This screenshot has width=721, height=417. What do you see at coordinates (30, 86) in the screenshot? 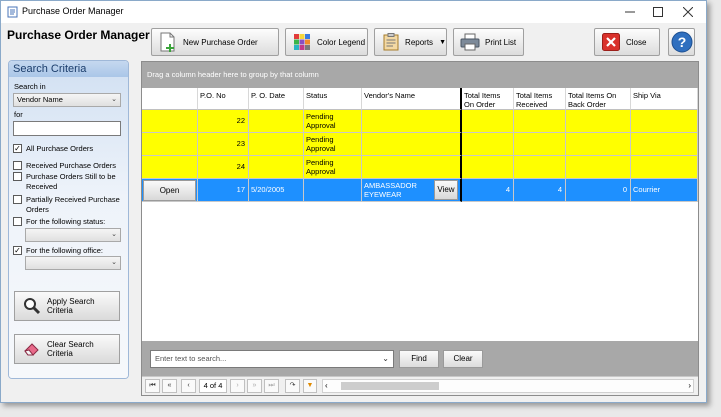
I see `search-in-label: Search in` at bounding box center [30, 86].